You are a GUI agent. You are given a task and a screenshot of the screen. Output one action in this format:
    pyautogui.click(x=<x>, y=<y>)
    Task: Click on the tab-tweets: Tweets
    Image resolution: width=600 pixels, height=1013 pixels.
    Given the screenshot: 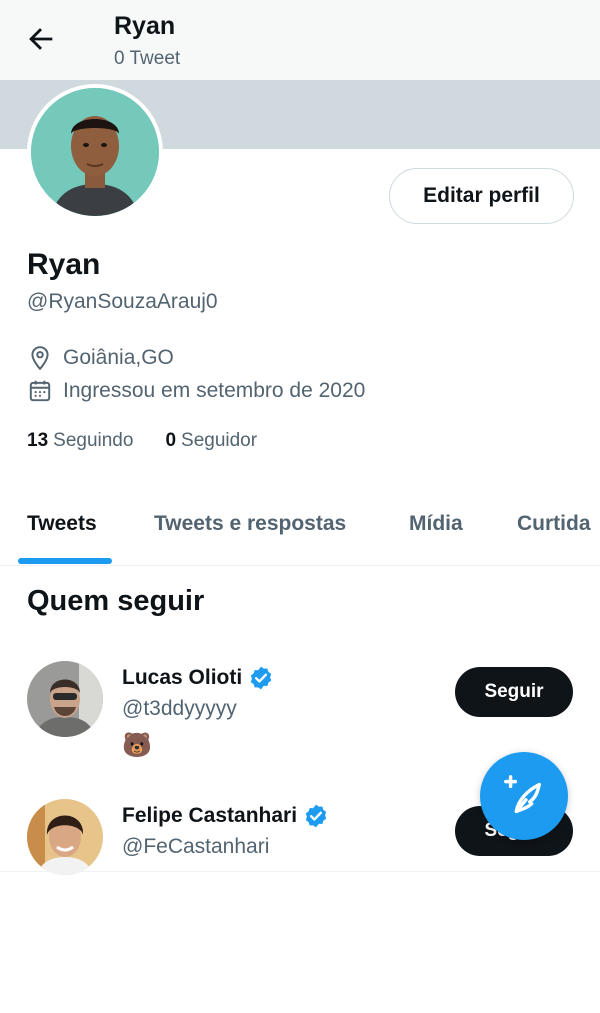 What is the action you would take?
    pyautogui.click(x=62, y=524)
    